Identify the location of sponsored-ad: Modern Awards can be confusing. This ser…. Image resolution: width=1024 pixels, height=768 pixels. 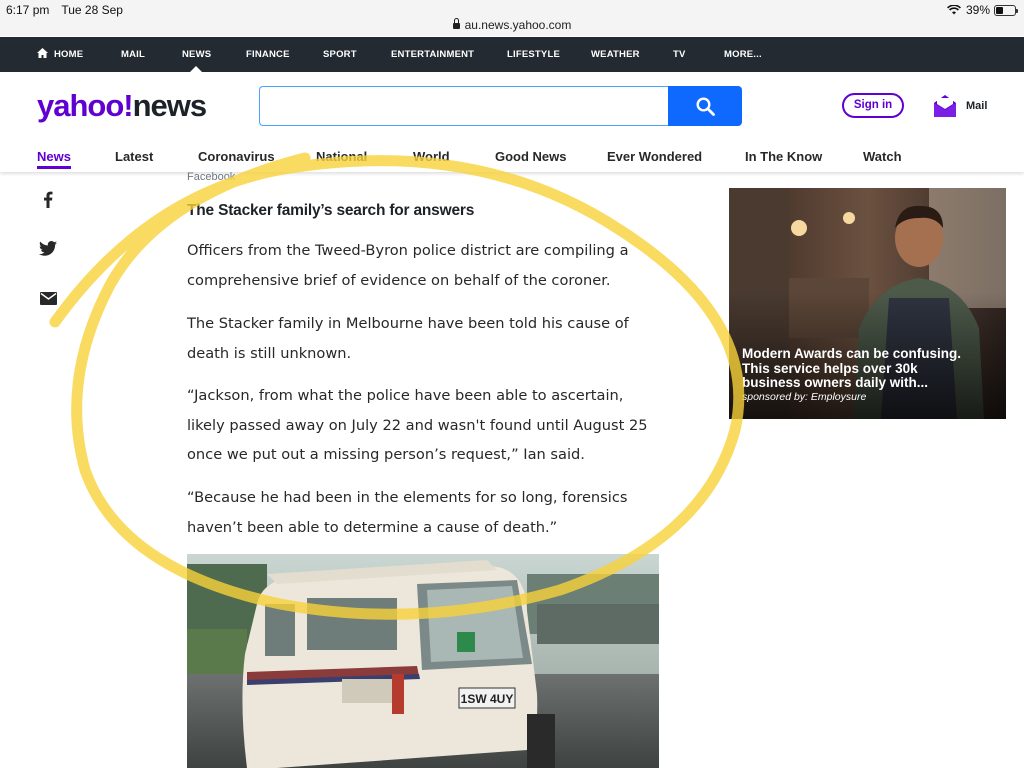
(867, 303).